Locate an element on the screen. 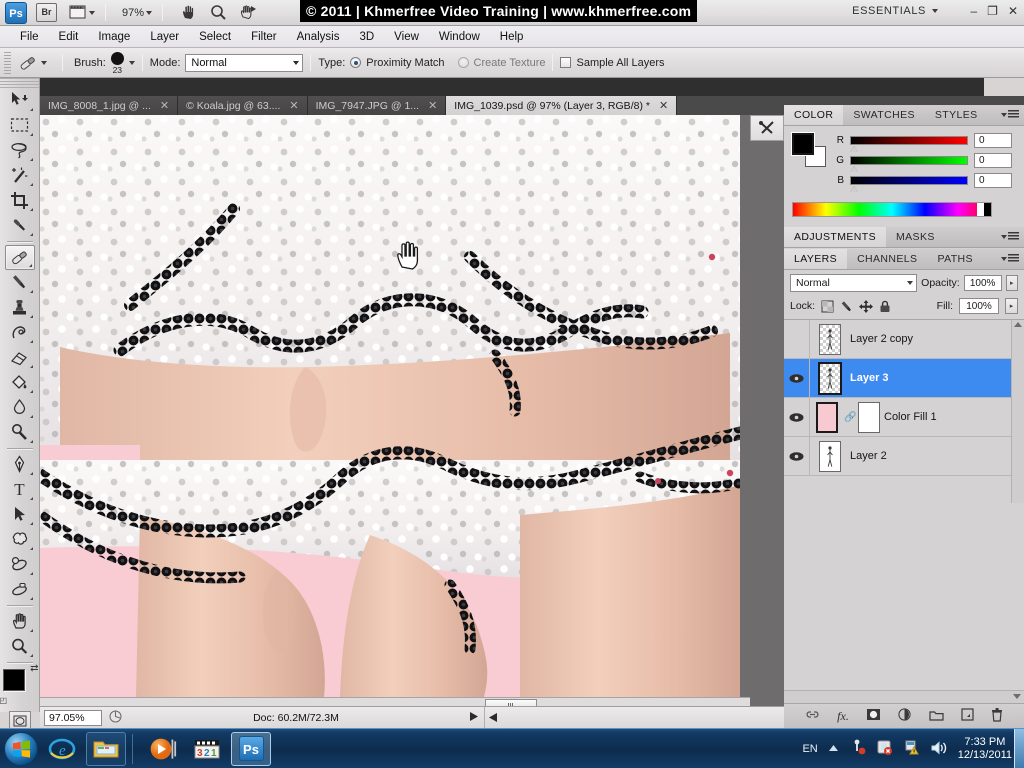 The height and width of the screenshot is (768, 1024). default-colors-icon: ◰ is located at coordinates (3, 700).